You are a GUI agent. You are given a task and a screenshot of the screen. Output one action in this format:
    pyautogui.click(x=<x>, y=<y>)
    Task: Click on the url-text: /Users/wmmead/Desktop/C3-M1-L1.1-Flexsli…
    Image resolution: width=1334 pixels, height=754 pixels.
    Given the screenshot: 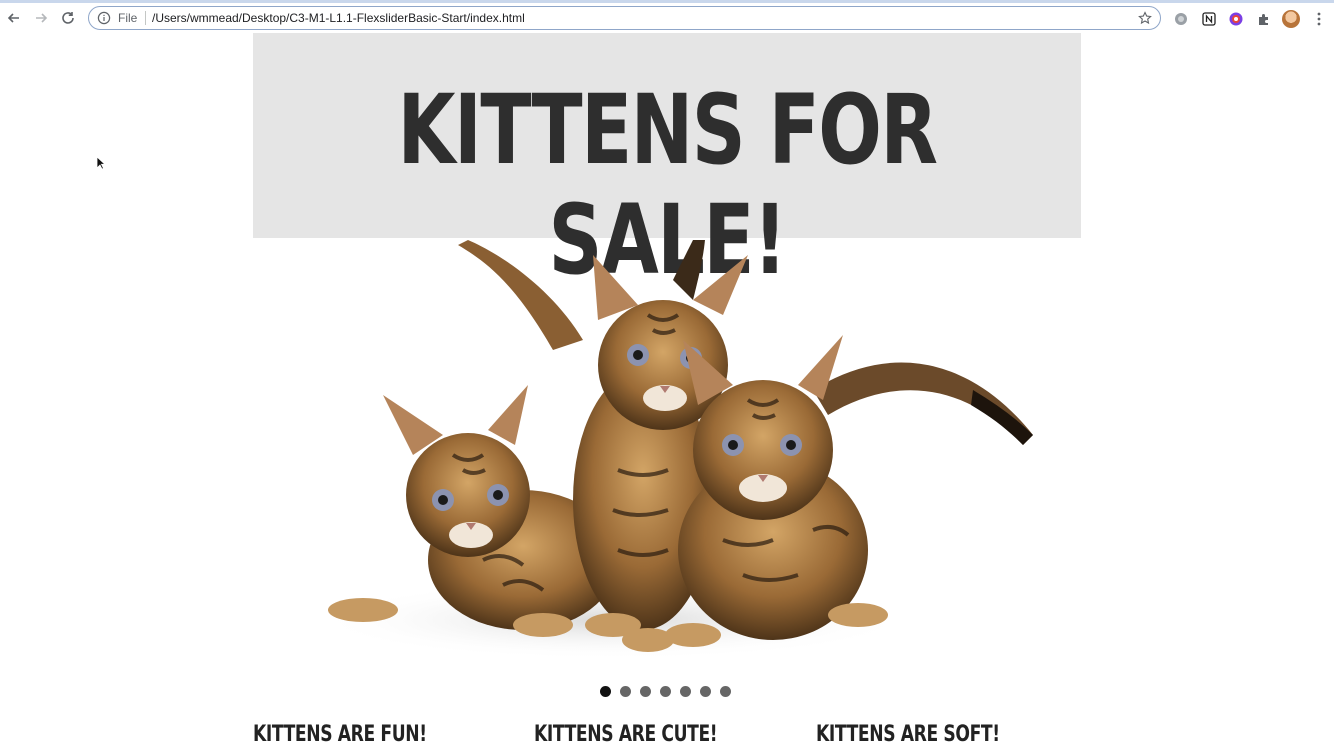 What is the action you would take?
    pyautogui.click(x=338, y=18)
    